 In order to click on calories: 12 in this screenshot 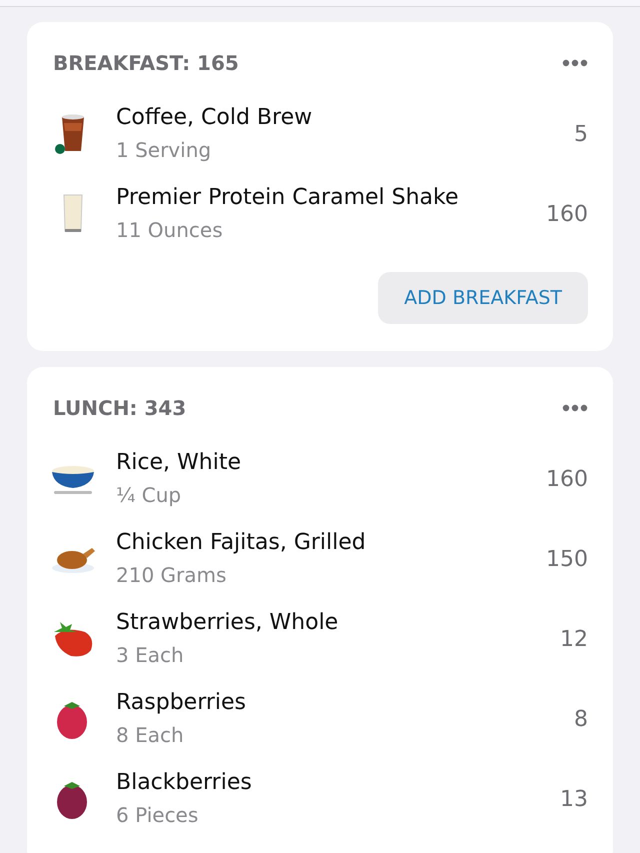, I will do `click(574, 639)`.